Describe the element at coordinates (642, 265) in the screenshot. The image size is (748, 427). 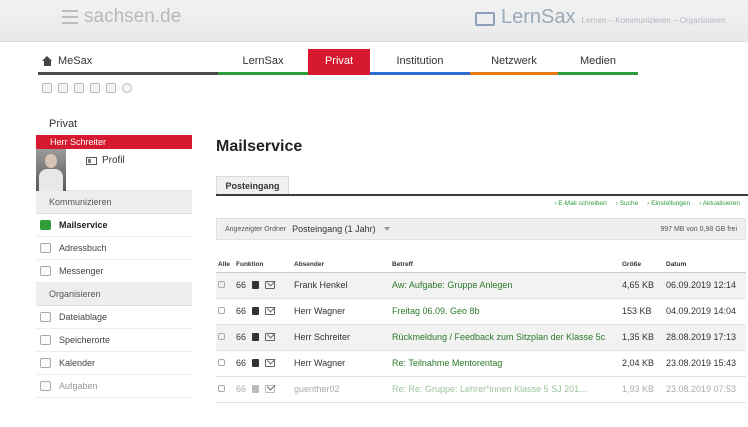
I see `col-size: Größe` at that location.